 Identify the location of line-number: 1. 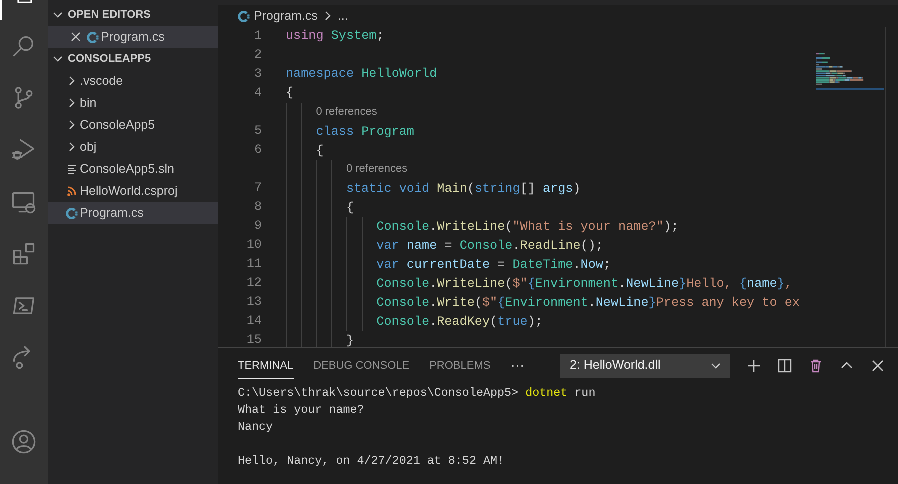
(257, 37).